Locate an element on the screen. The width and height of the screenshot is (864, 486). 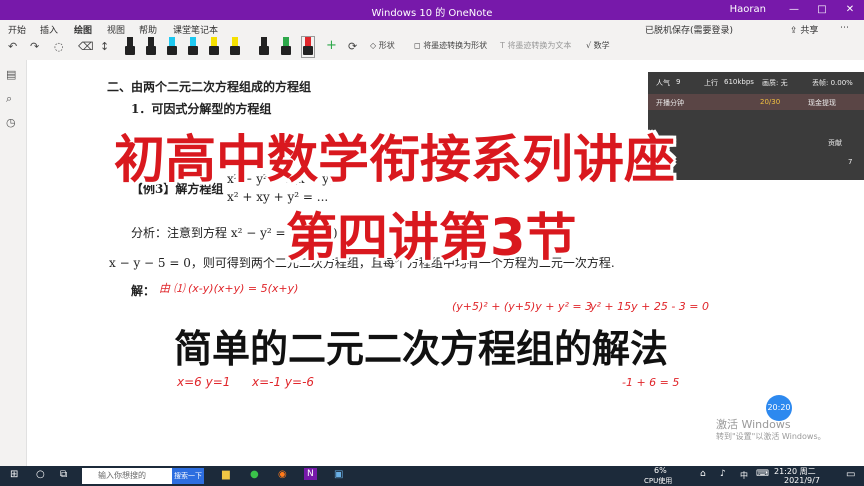
activation-watermark-text: 转到"设置"以激活 Windows。 is located at coordinates (771, 436).